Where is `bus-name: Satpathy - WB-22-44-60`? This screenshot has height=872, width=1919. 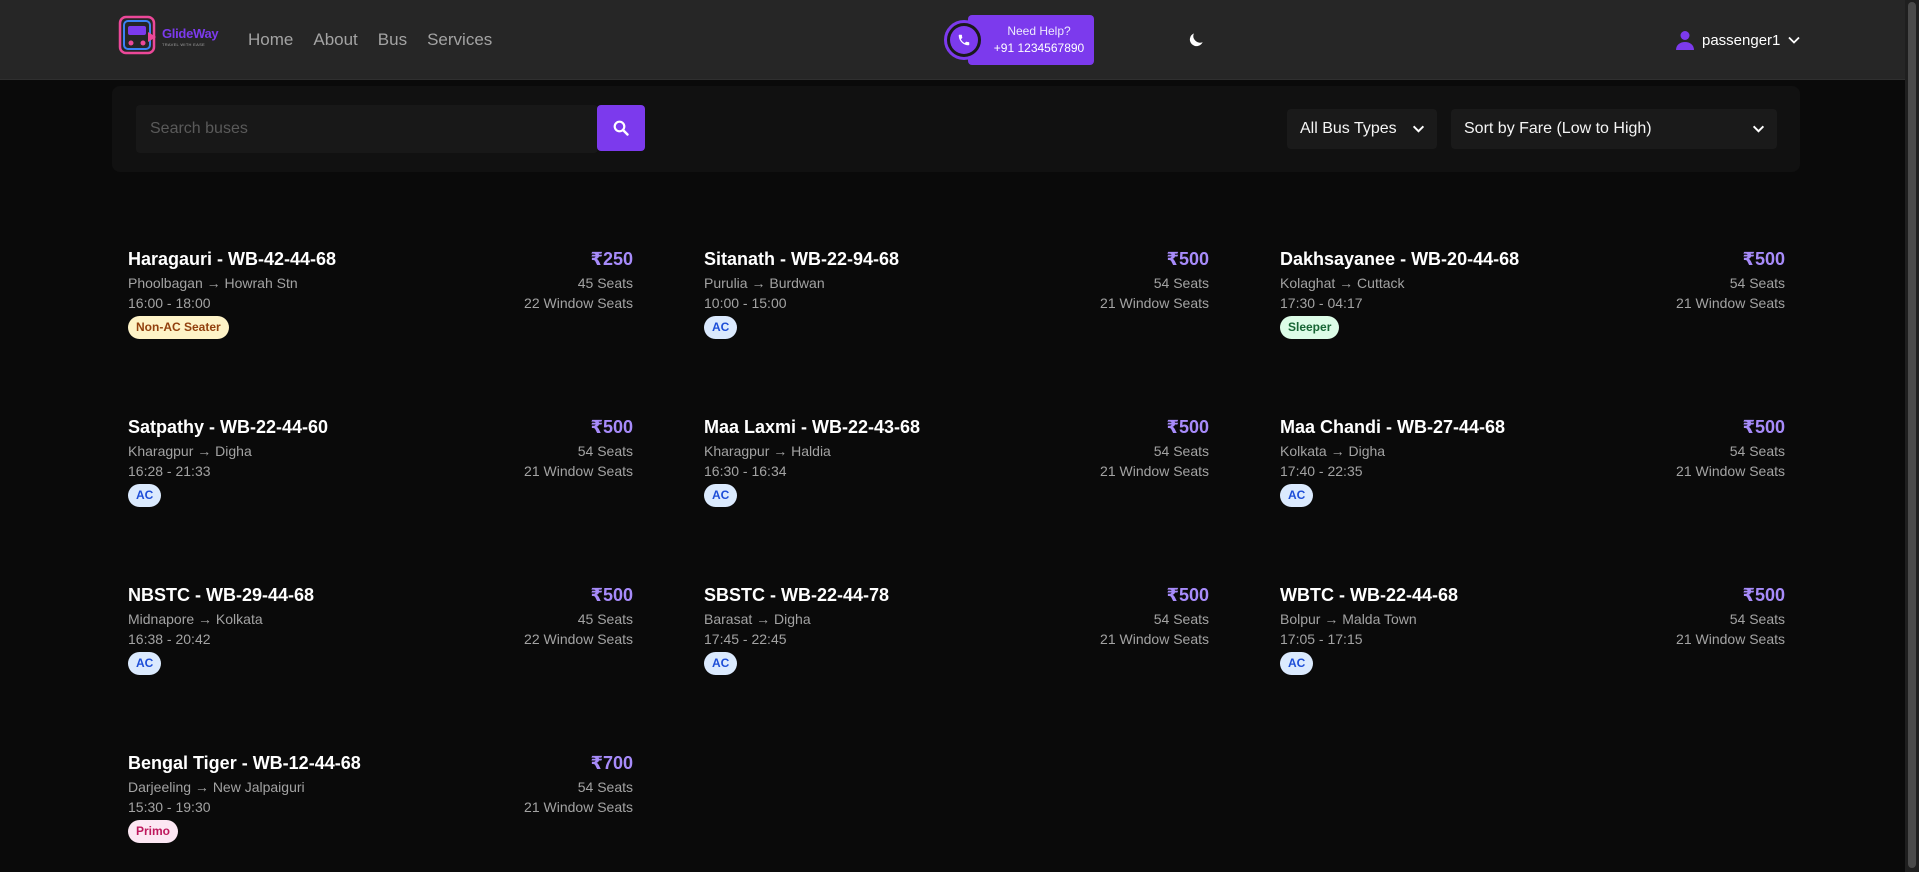
bus-name: Satpathy - WB-22-44-60 is located at coordinates (228, 427).